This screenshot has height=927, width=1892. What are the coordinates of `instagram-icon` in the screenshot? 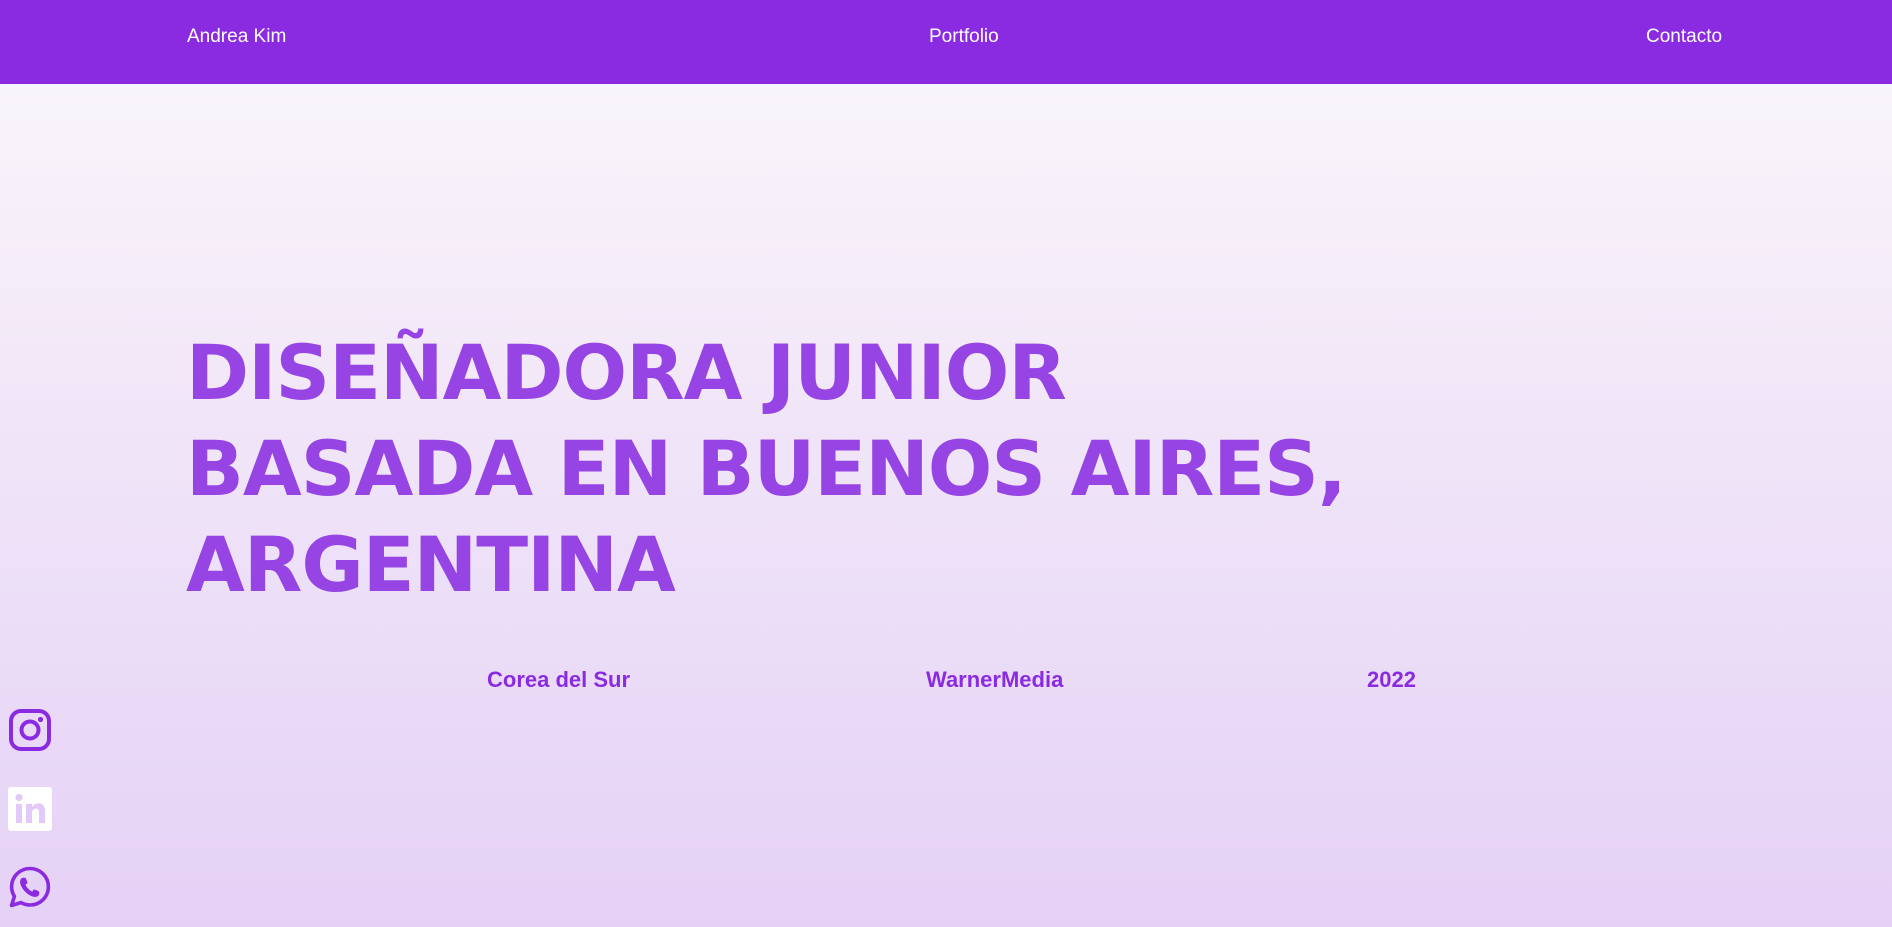 It's located at (30, 730).